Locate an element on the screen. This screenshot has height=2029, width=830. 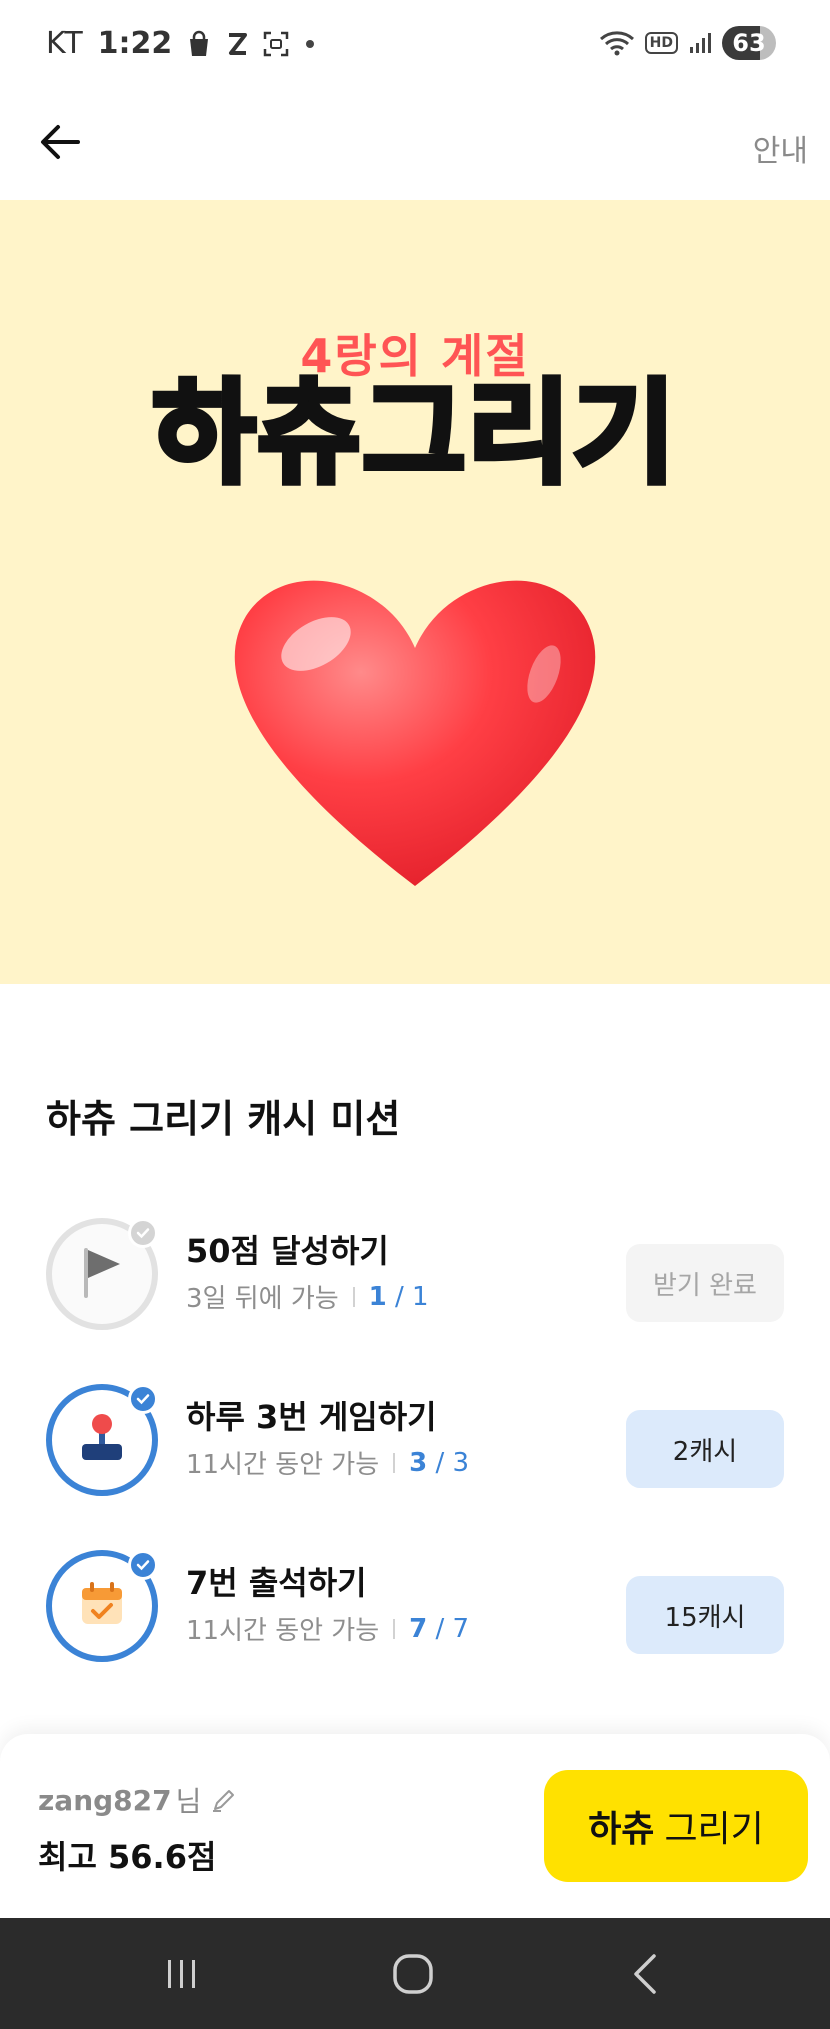
claim-button: 15캐시 is located at coordinates (705, 1615).